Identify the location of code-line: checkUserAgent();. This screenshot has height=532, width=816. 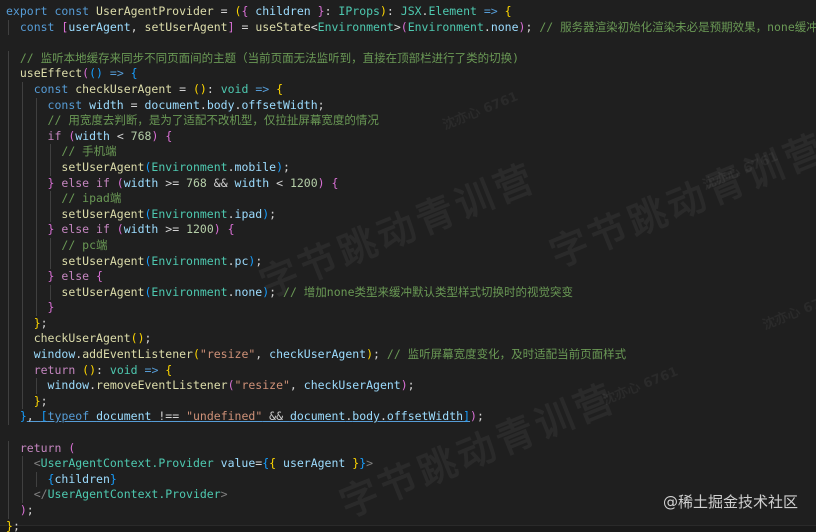
(408, 339).